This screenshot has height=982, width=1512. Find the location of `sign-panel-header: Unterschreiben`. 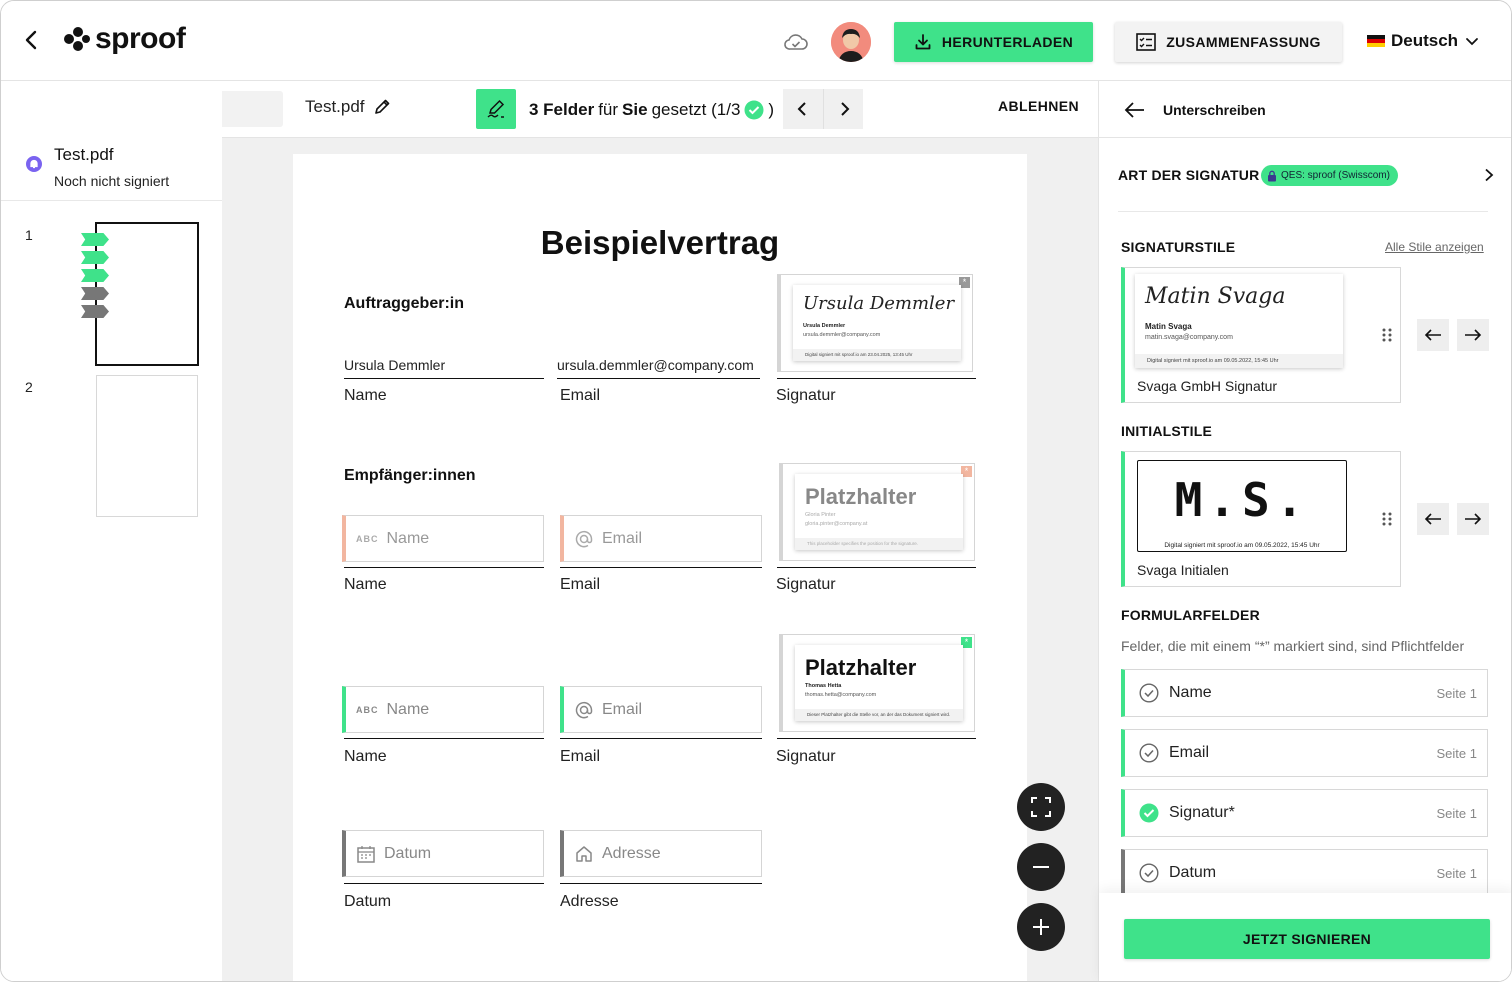

sign-panel-header: Unterschreiben is located at coordinates (1305, 109).